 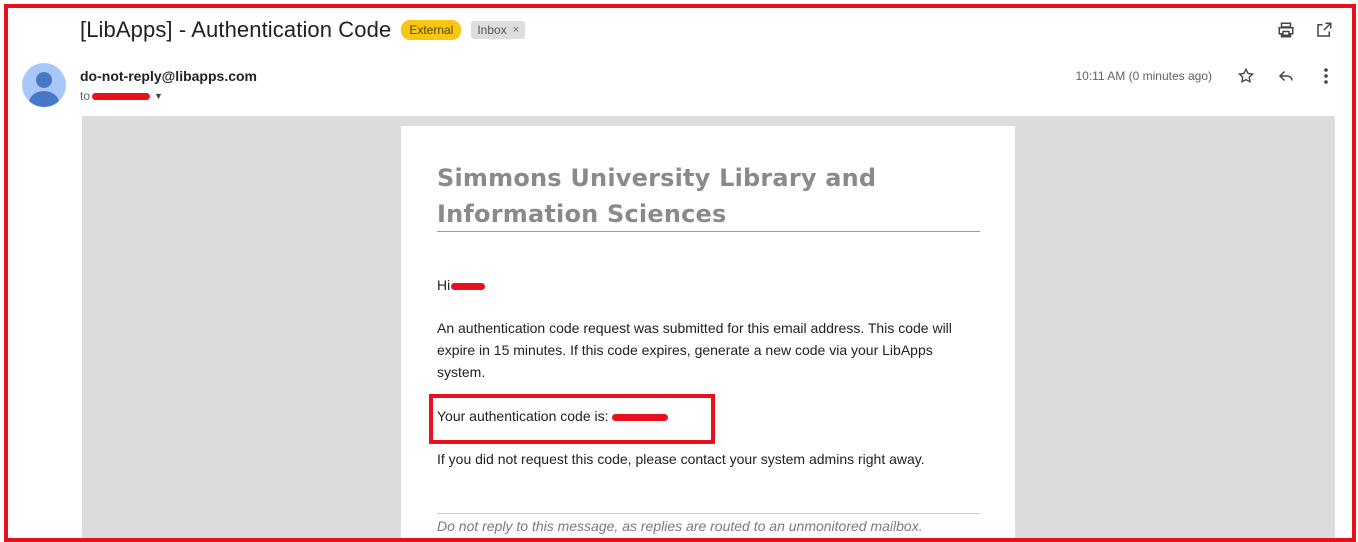 I want to click on code-highlight-box, so click(x=572, y=419).